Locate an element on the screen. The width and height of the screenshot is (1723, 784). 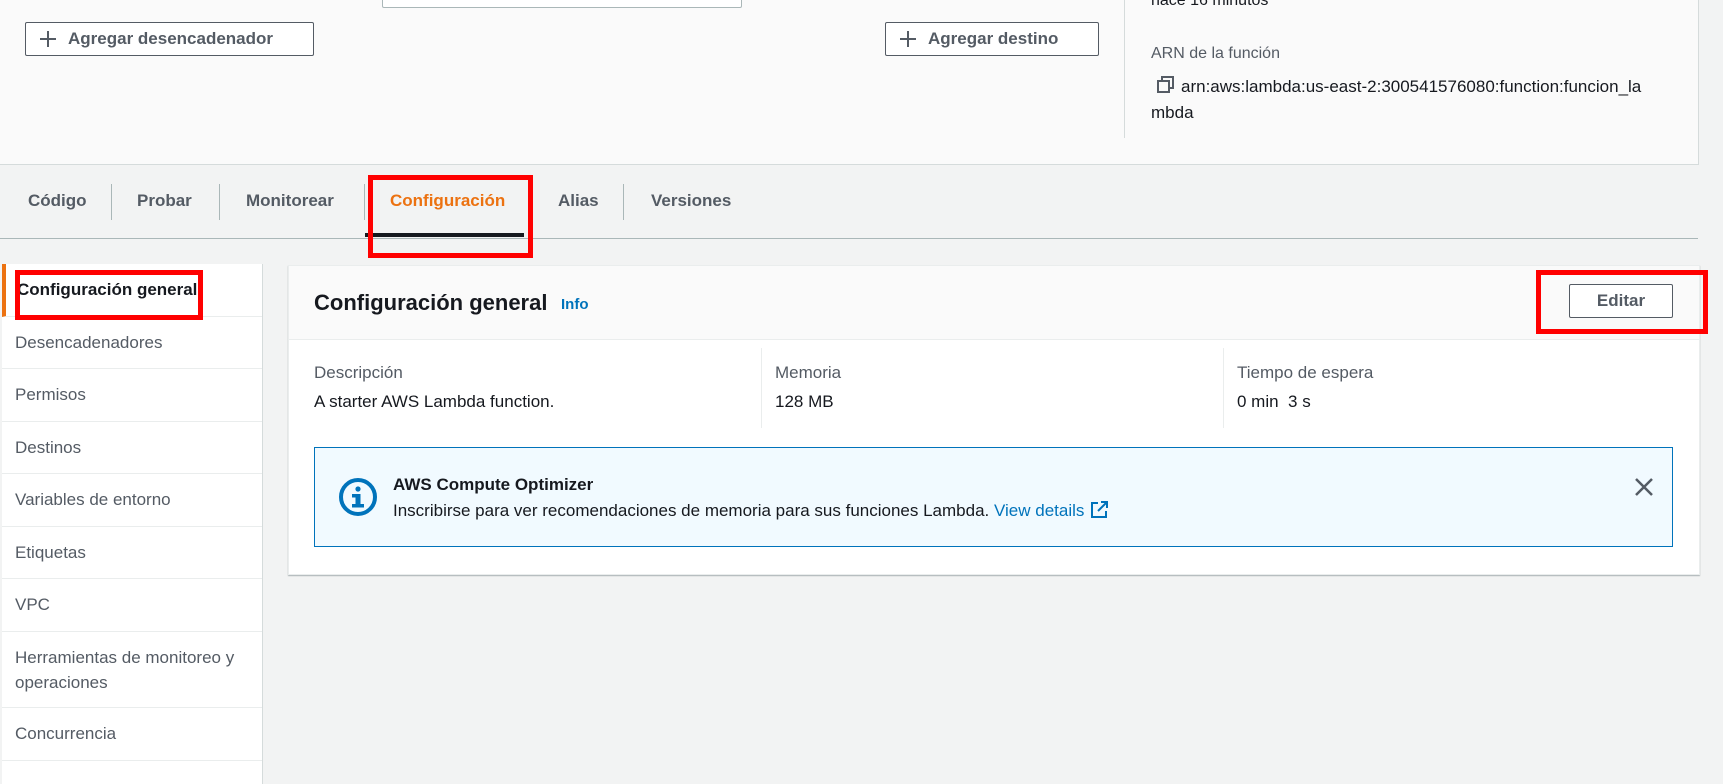
memory-label: Memoria is located at coordinates (808, 372).